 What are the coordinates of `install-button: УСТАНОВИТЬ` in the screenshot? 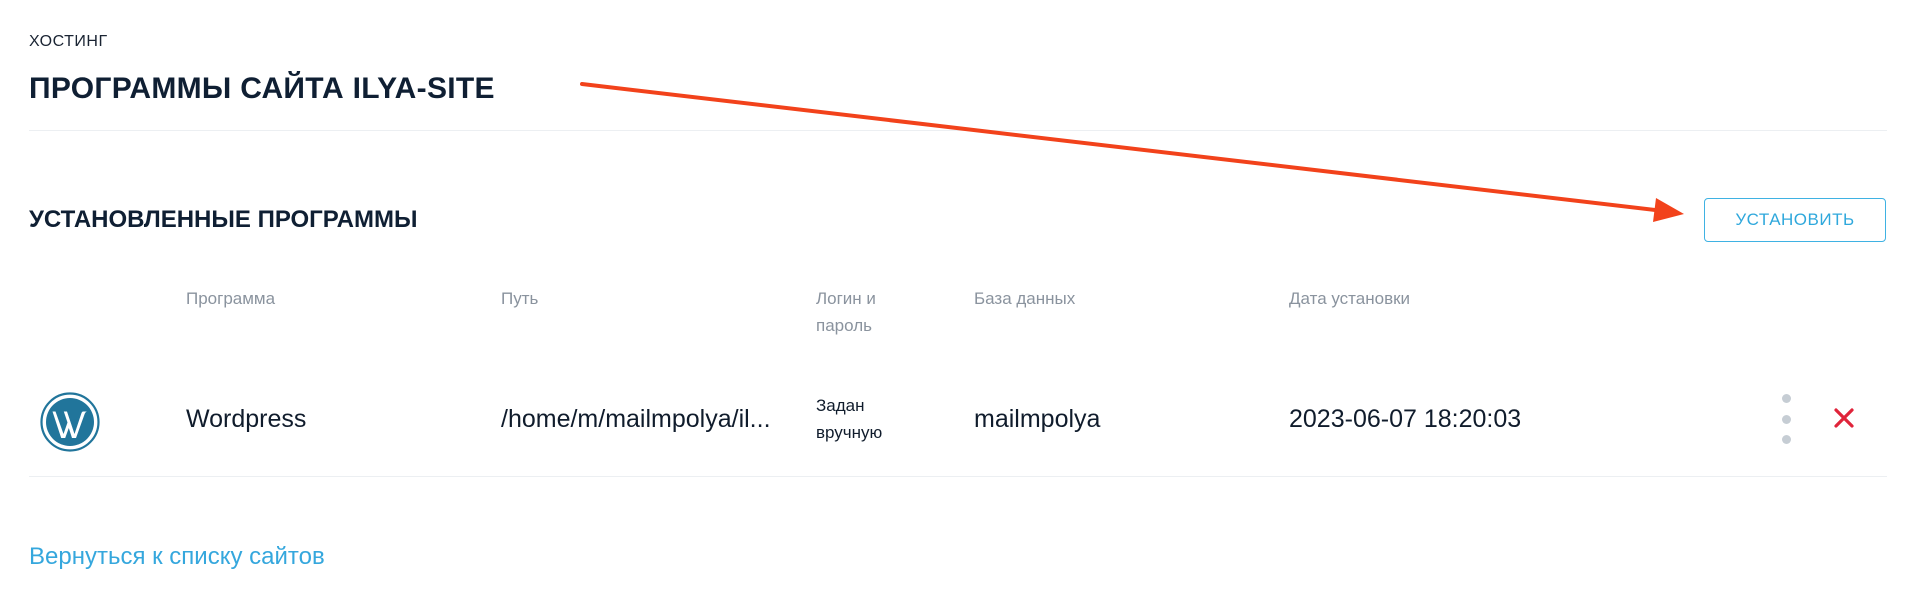 It's located at (1795, 220).